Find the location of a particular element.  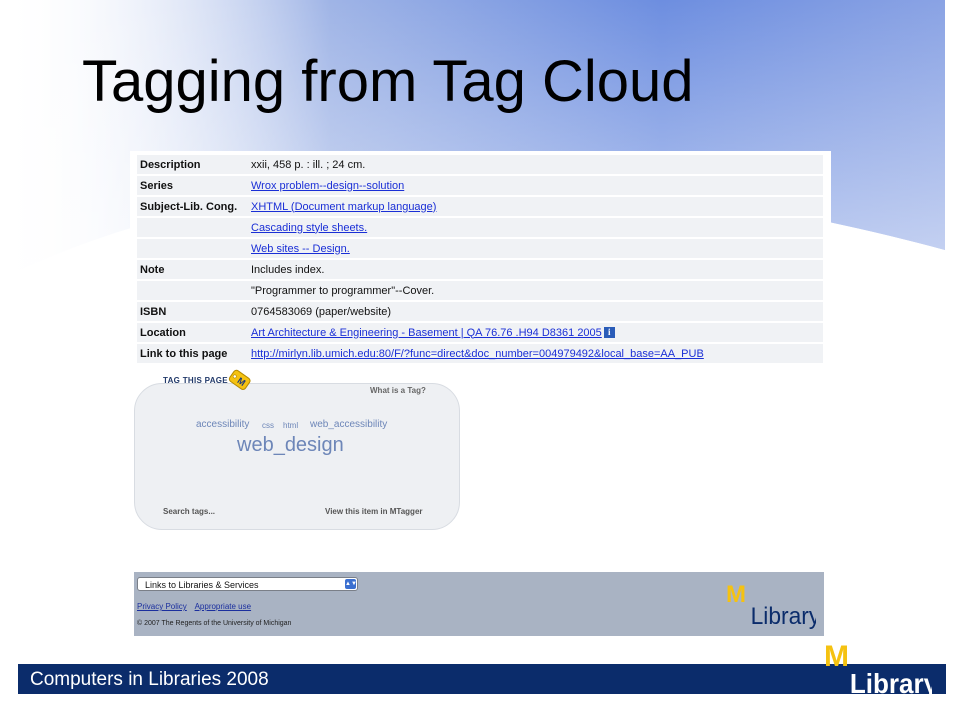

record-row-value-cell: XHTML (Document markup language) is located at coordinates (535, 206).